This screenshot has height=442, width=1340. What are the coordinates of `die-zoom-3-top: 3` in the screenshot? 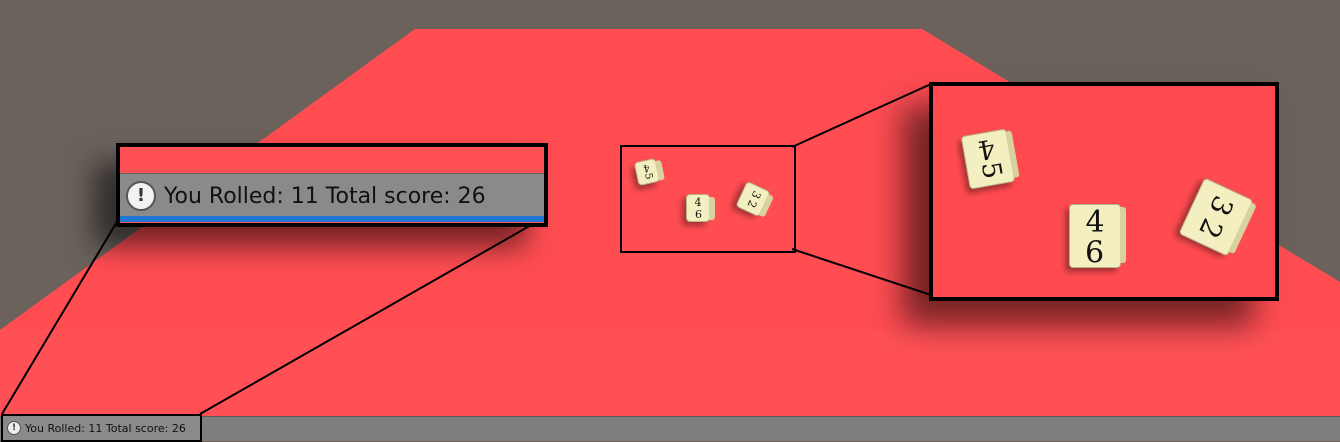 It's located at (1221, 205).